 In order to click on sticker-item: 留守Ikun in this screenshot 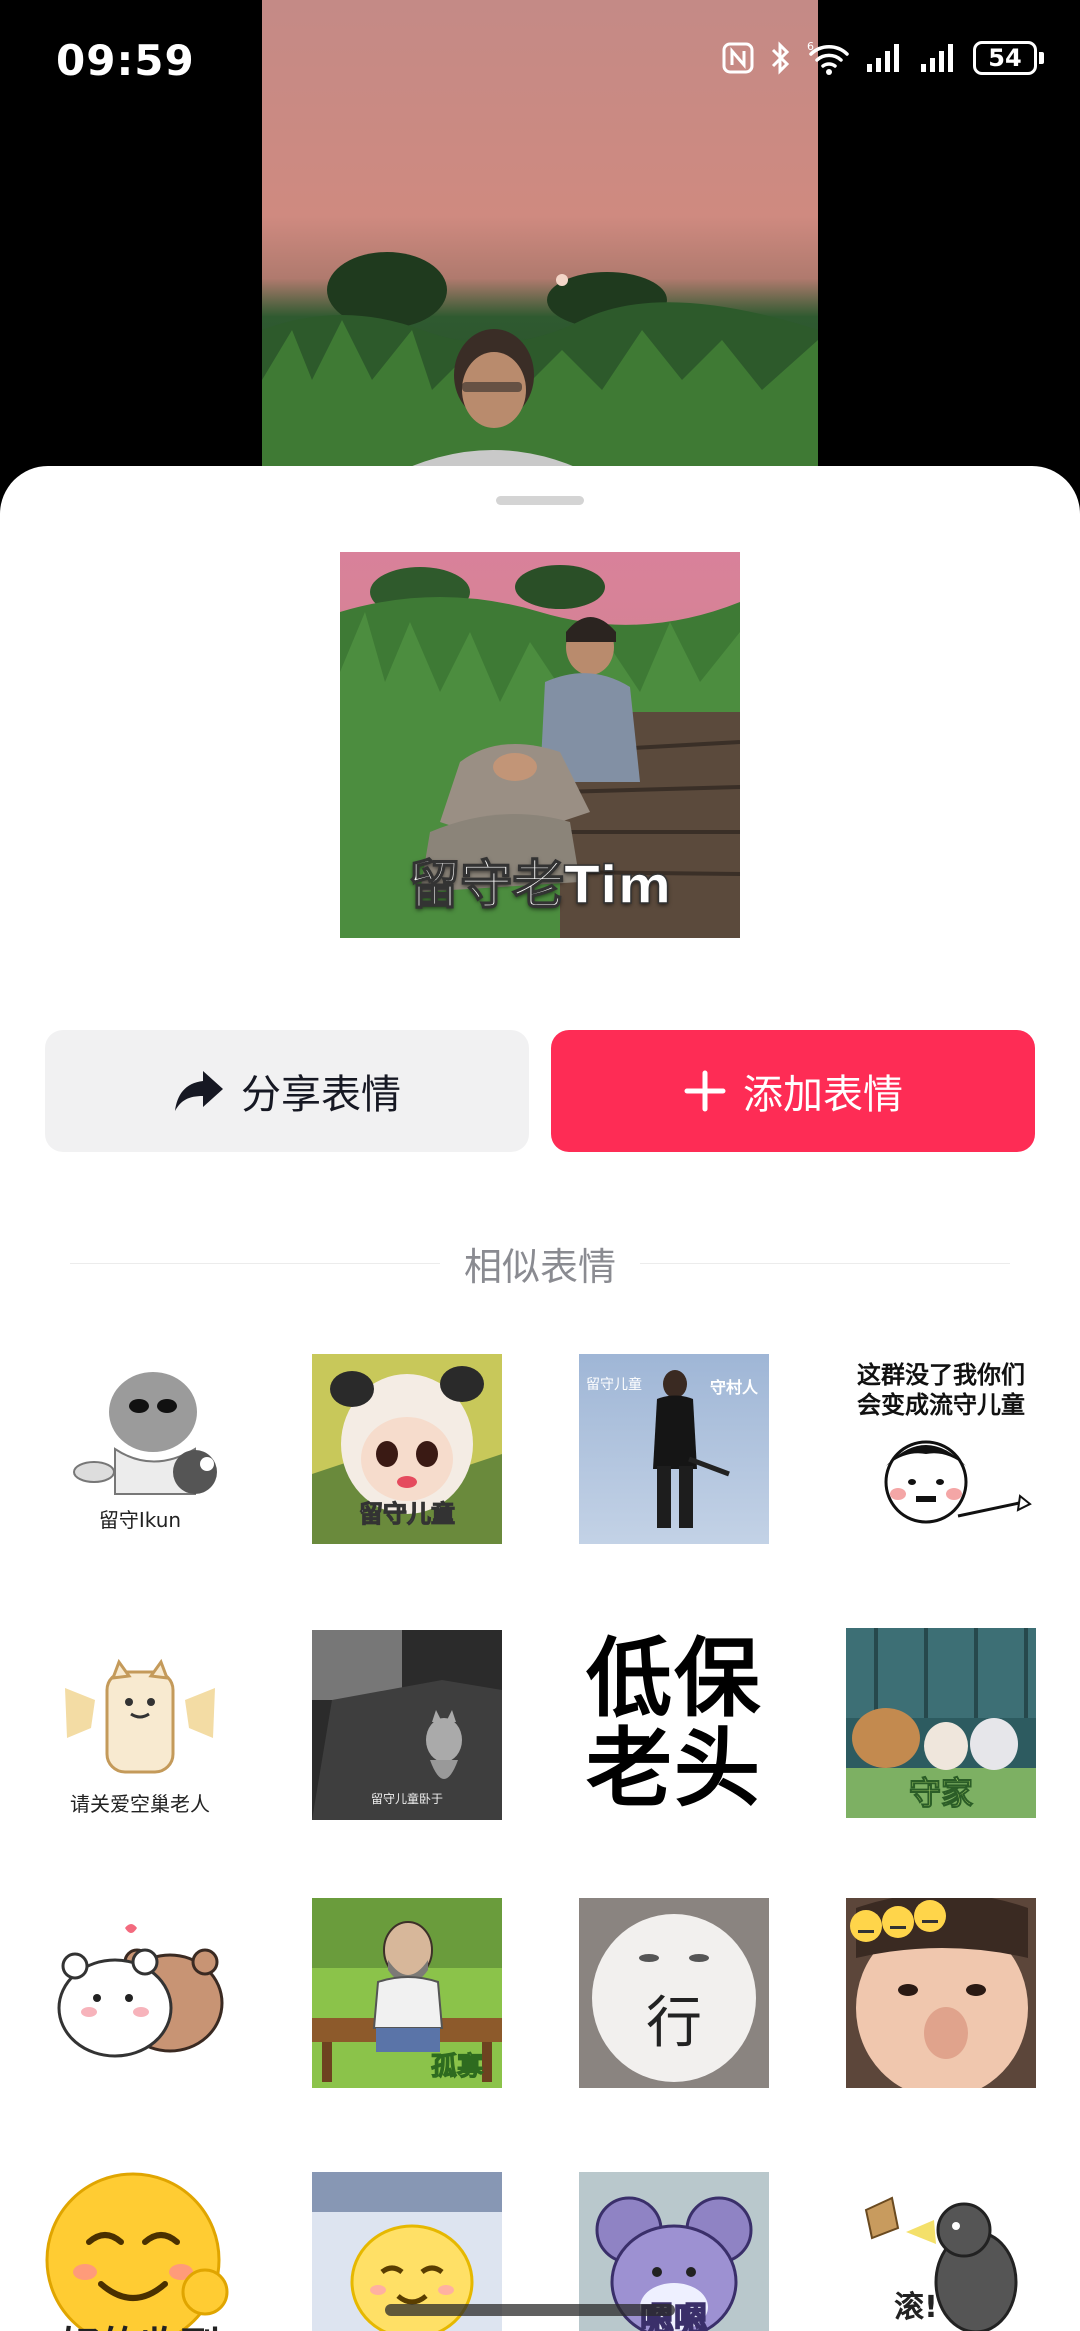, I will do `click(140, 1449)`.